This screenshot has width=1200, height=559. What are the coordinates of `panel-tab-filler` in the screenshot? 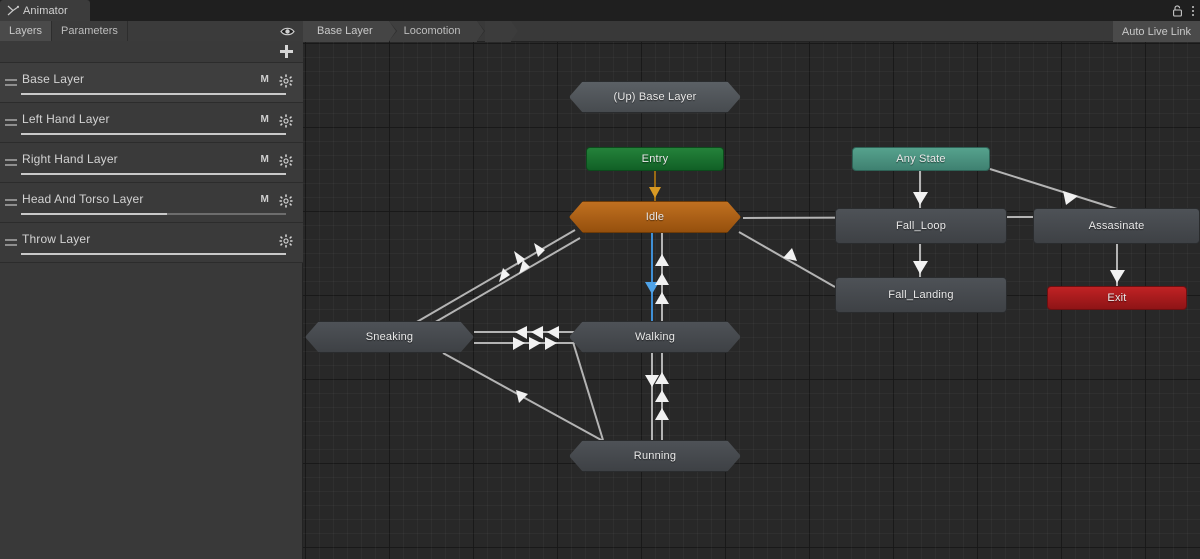 It's located at (215, 31).